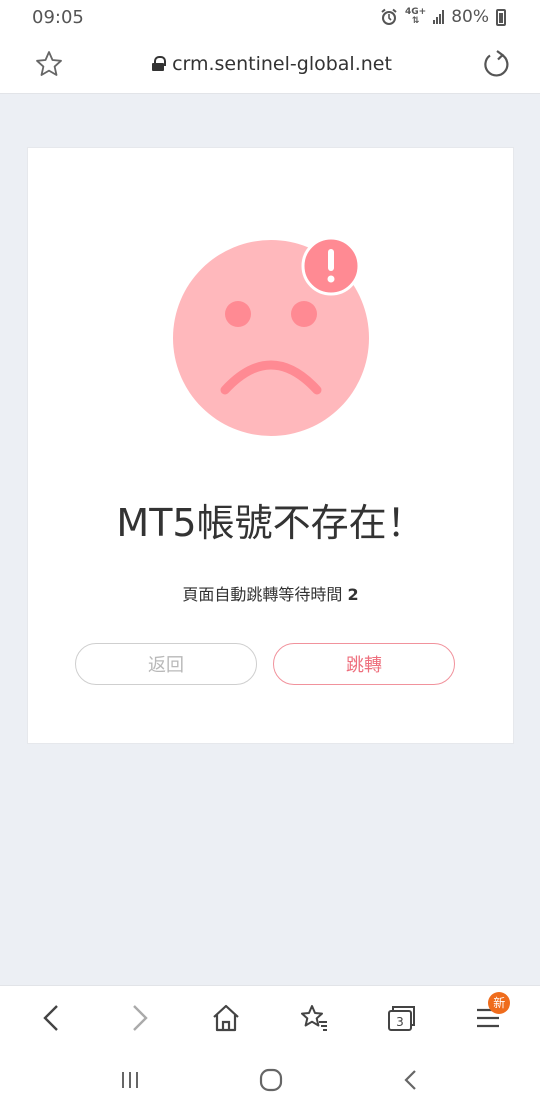  Describe the element at coordinates (439, 17) in the screenshot. I see `signal-icon` at that location.